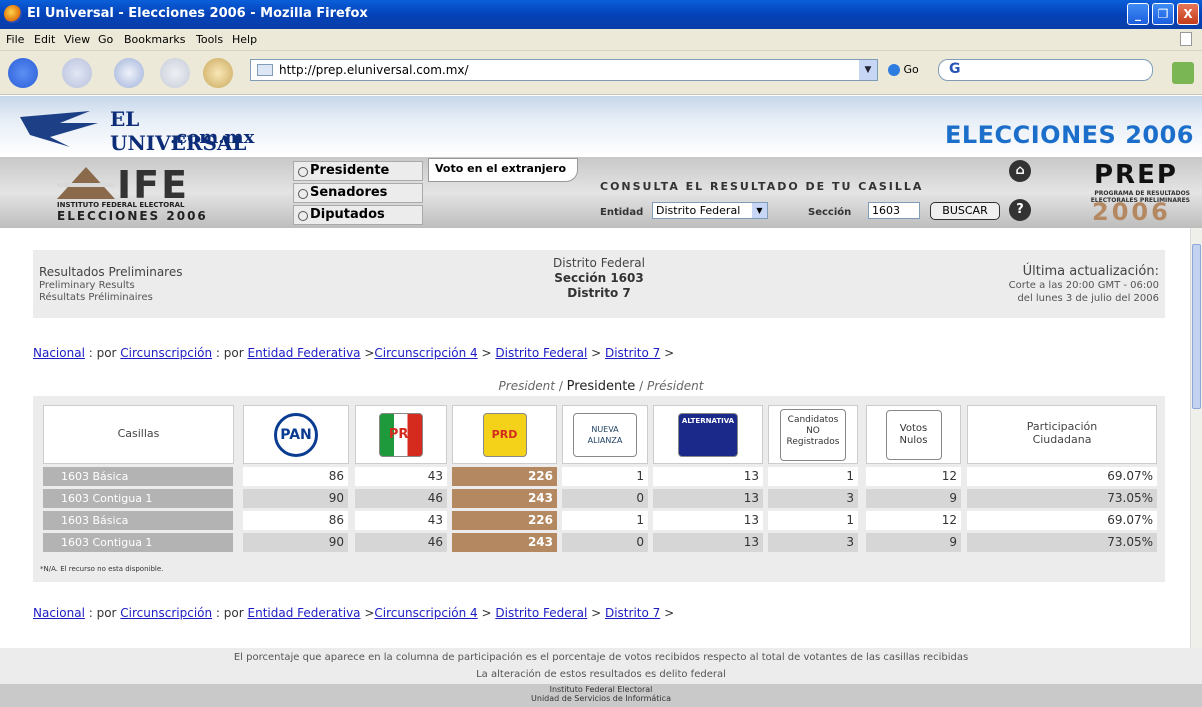 The image size is (1202, 707). I want to click on consulta-title: CONSULTA EL RESULTADO DE TU CASILLA, so click(762, 186).